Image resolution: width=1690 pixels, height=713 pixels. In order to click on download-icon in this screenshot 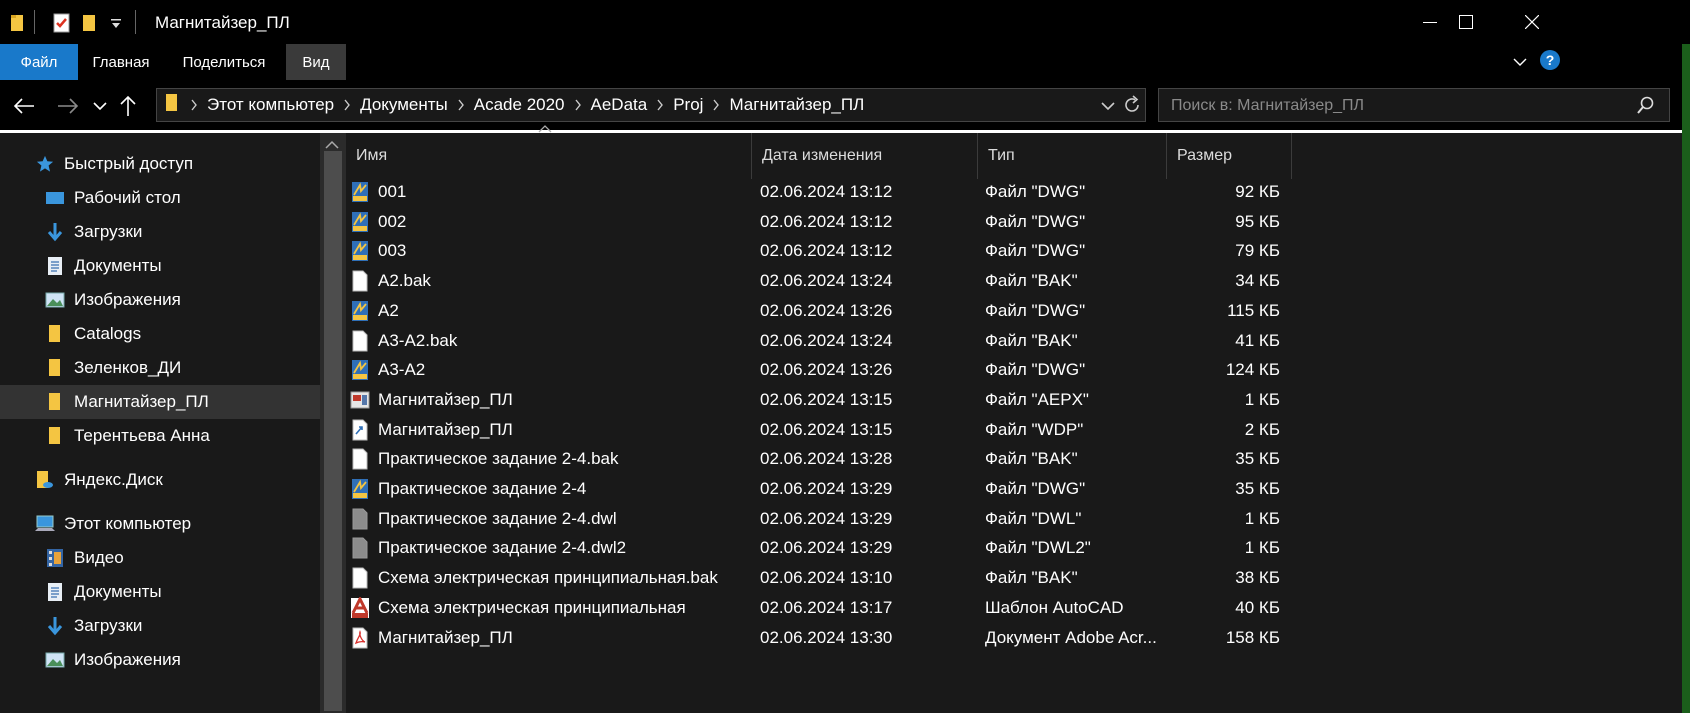, I will do `click(55, 232)`.